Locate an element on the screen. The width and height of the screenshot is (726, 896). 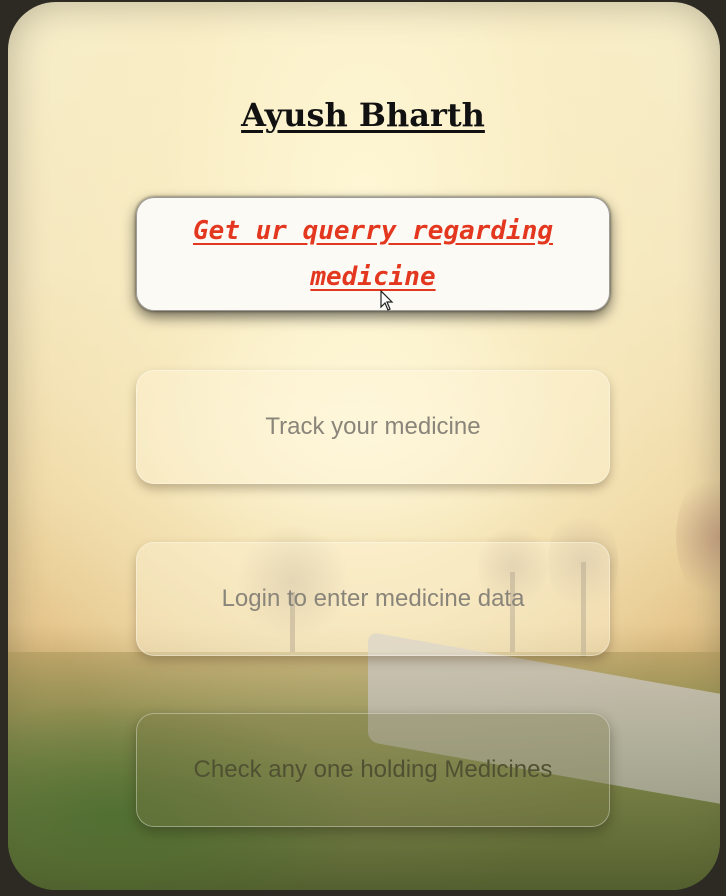
track-medicine-label: Track your medicine is located at coordinates (373, 426).